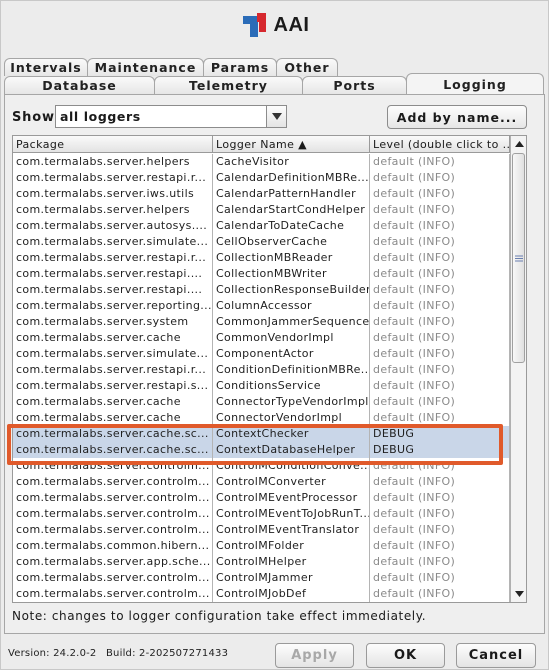 The image size is (549, 670). Describe the element at coordinates (113, 322) in the screenshot. I see `package-cell: com.termalabs.server.system` at that location.